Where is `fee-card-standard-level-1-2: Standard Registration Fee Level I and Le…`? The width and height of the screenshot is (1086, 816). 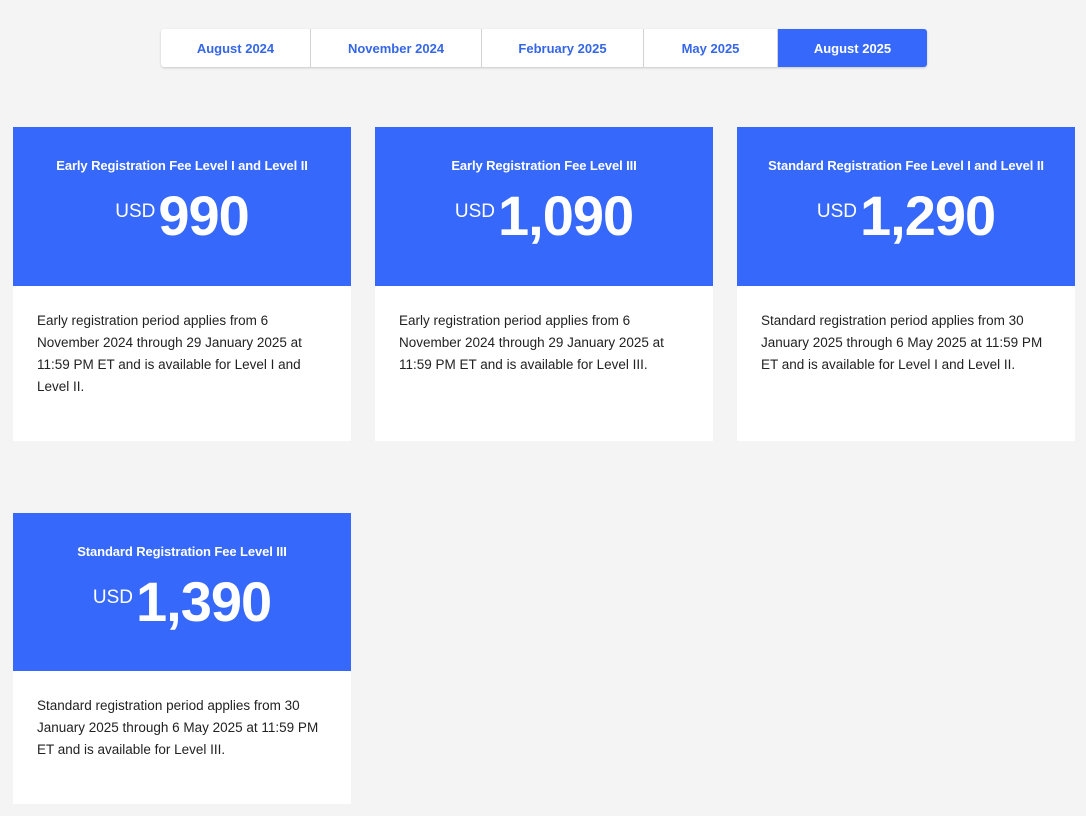 fee-card-standard-level-1-2: Standard Registration Fee Level I and Le… is located at coordinates (906, 284).